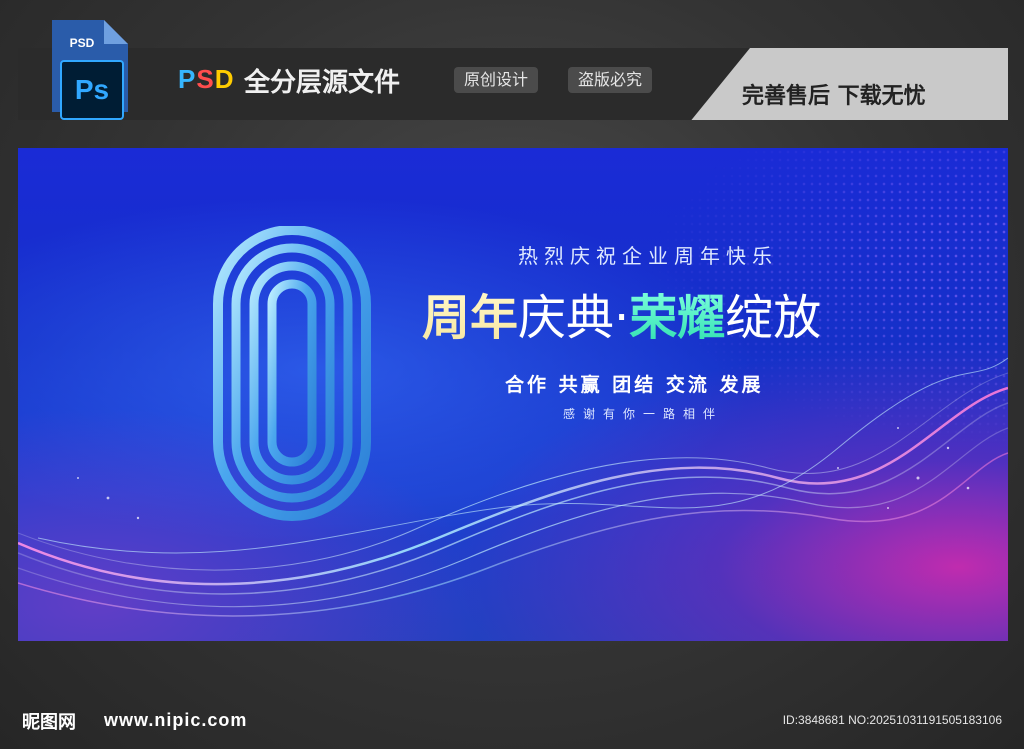  What do you see at coordinates (322, 83) in the screenshot?
I see `header-title: 全分层源文件` at bounding box center [322, 83].